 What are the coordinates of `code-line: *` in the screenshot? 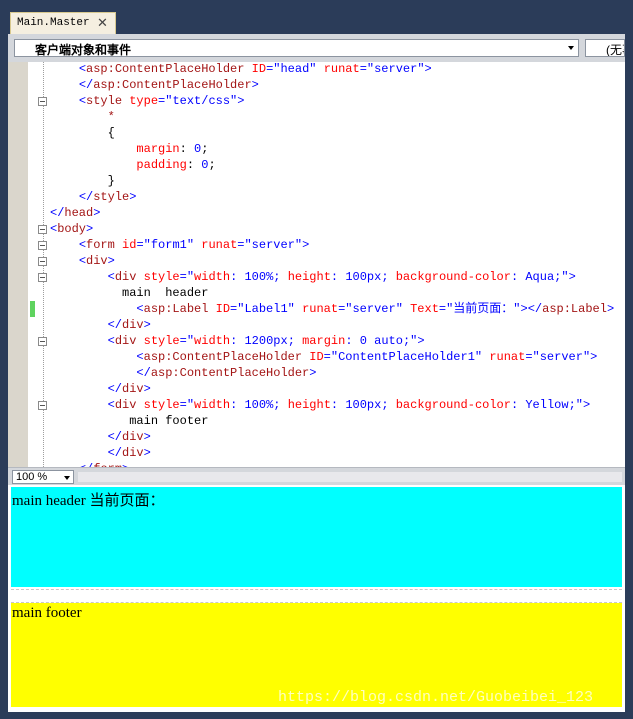 It's located at (82, 117).